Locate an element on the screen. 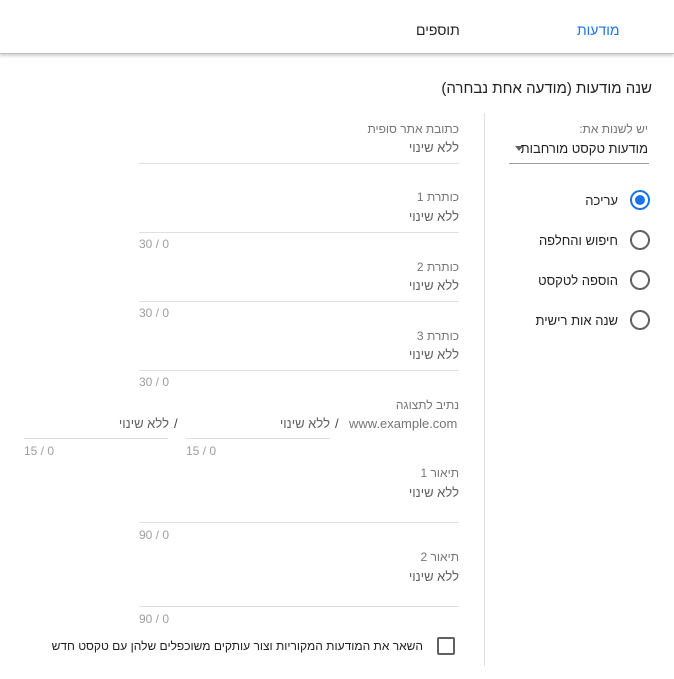 The height and width of the screenshot is (679, 674). path1-underline is located at coordinates (258, 438).